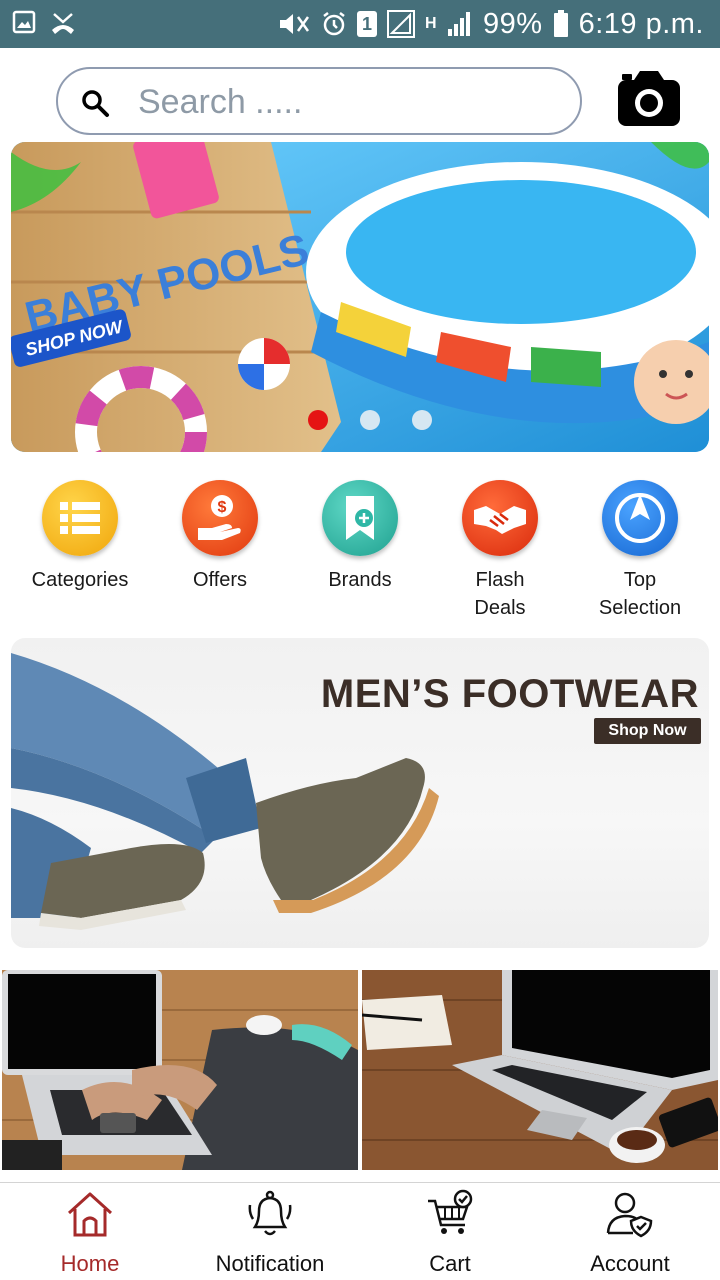 The image size is (720, 1280). I want to click on quick-link-brands: Brands, so click(360, 537).